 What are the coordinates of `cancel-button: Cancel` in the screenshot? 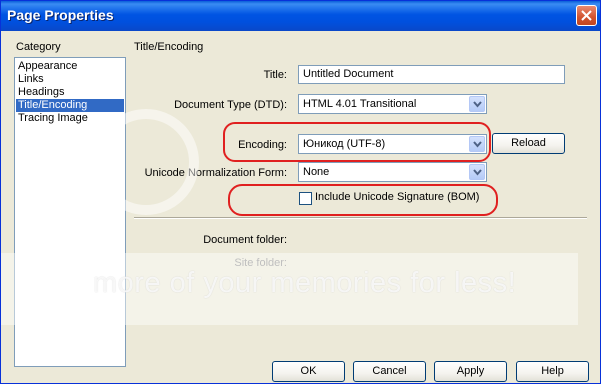 It's located at (389, 371).